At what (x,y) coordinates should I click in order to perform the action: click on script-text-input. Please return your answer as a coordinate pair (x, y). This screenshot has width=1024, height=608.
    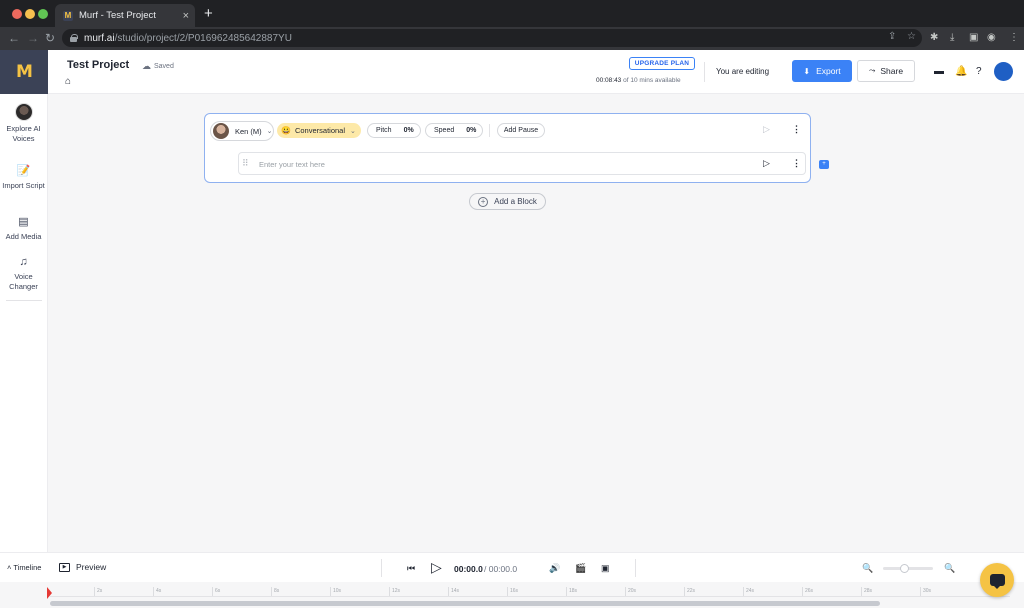
    Looking at the image, I should click on (499, 164).